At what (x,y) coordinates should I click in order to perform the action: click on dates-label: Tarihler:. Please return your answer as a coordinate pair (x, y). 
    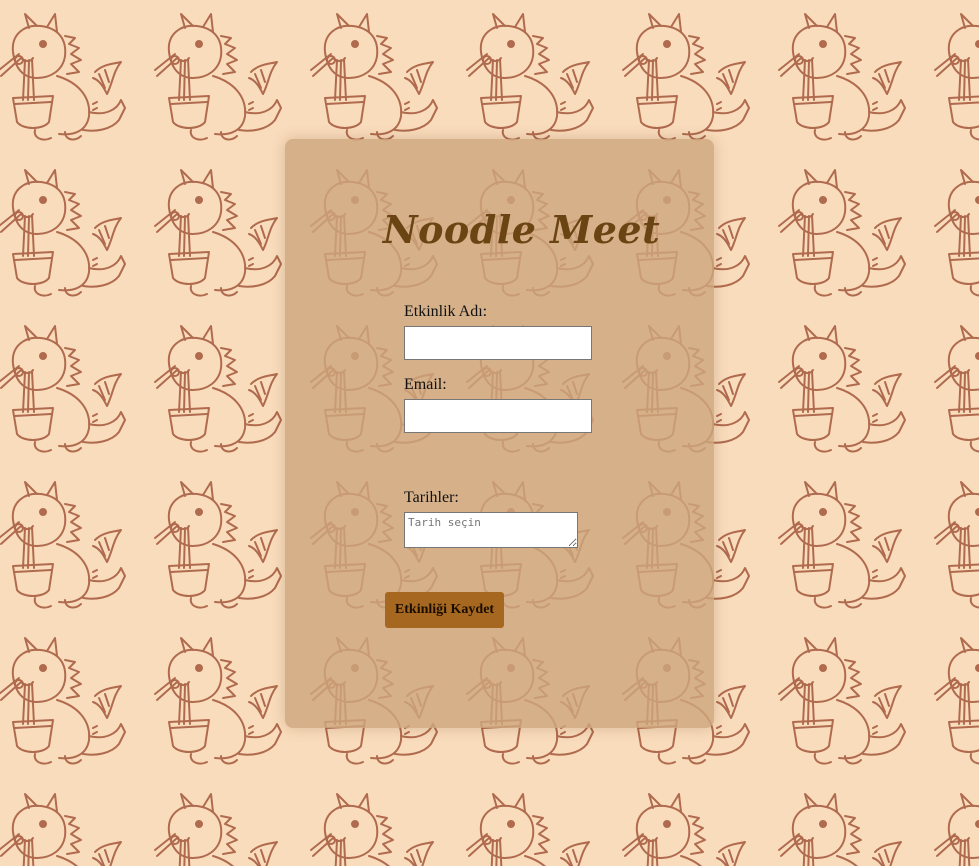
    Looking at the image, I should click on (431, 497).